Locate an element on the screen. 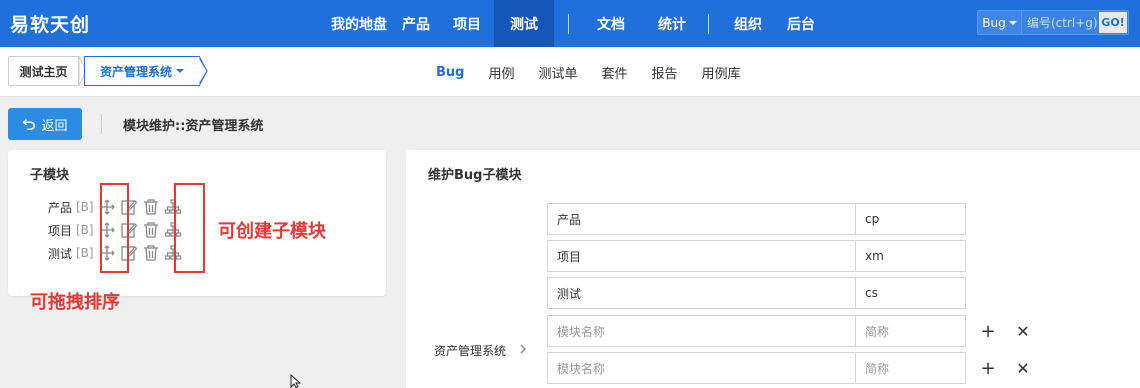  toolbar-divider is located at coordinates (101, 124).